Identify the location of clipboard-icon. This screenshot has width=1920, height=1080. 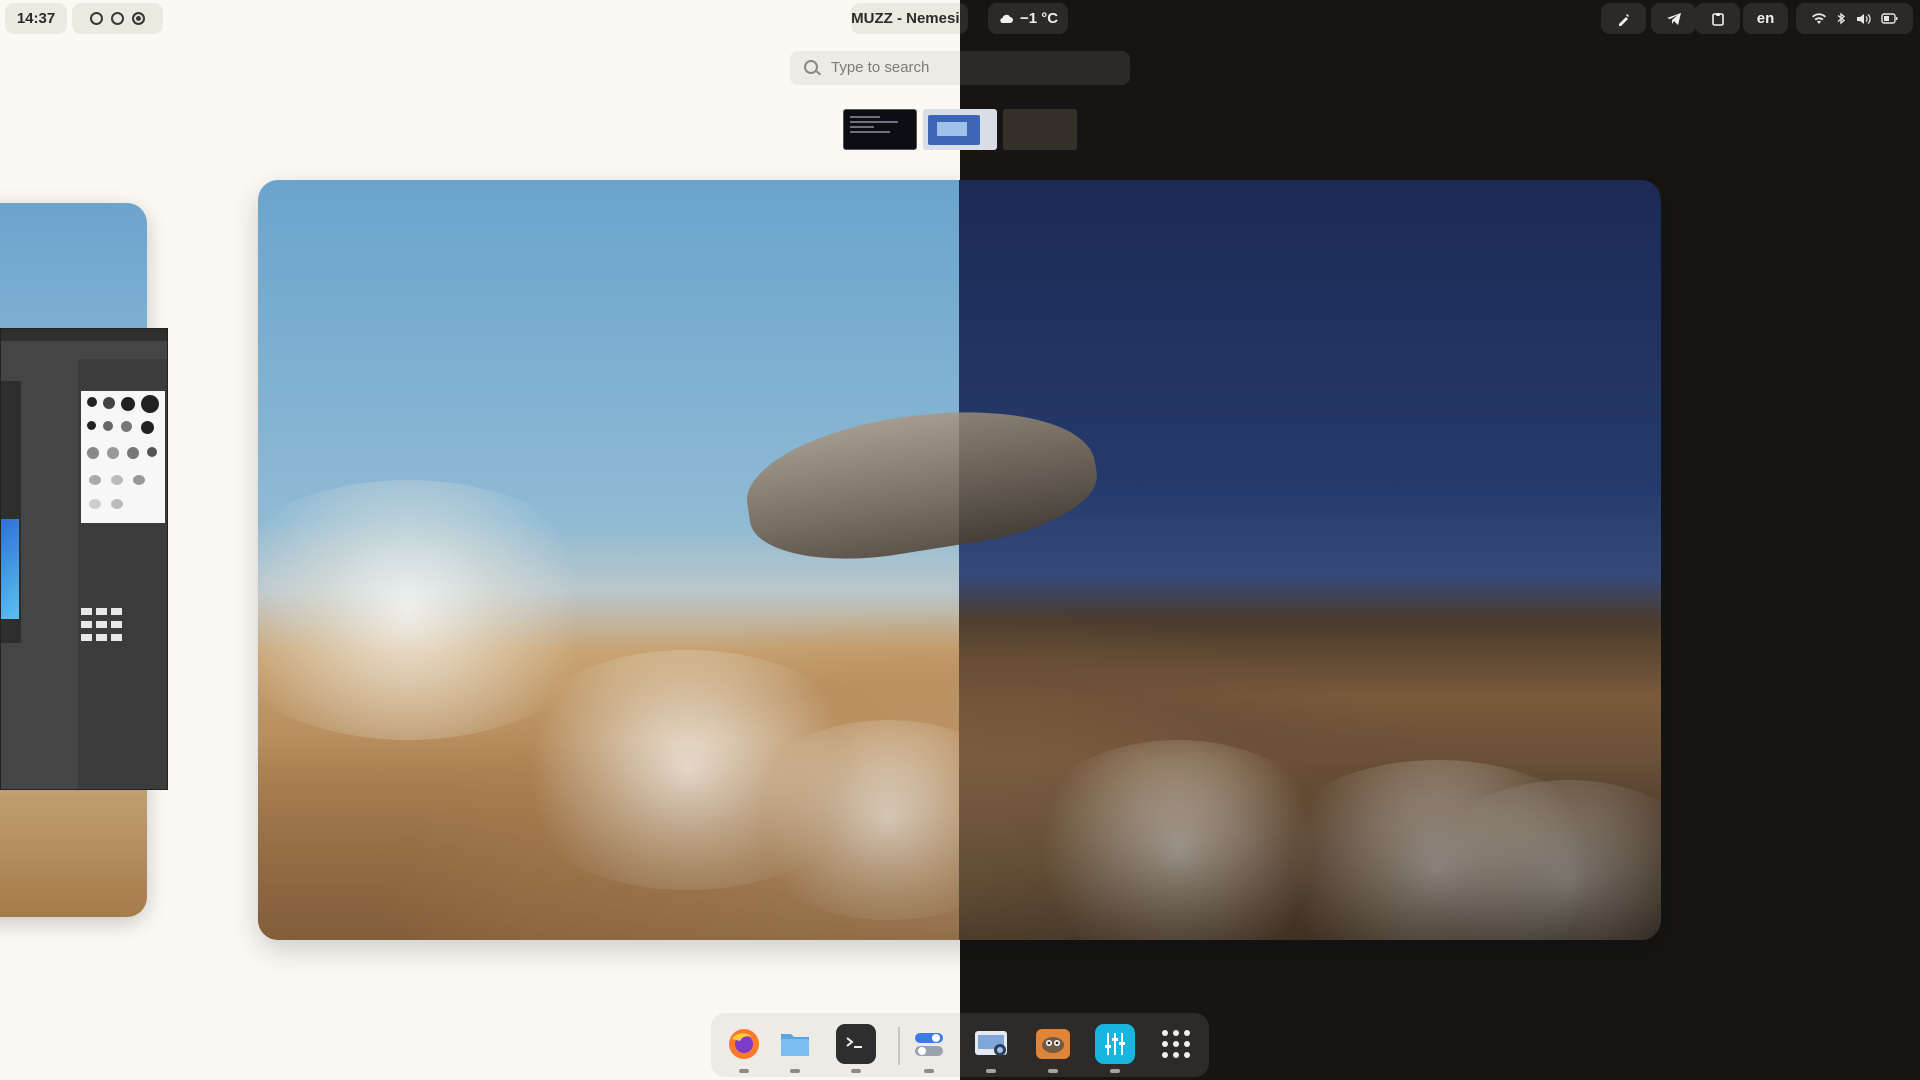
(1717, 19).